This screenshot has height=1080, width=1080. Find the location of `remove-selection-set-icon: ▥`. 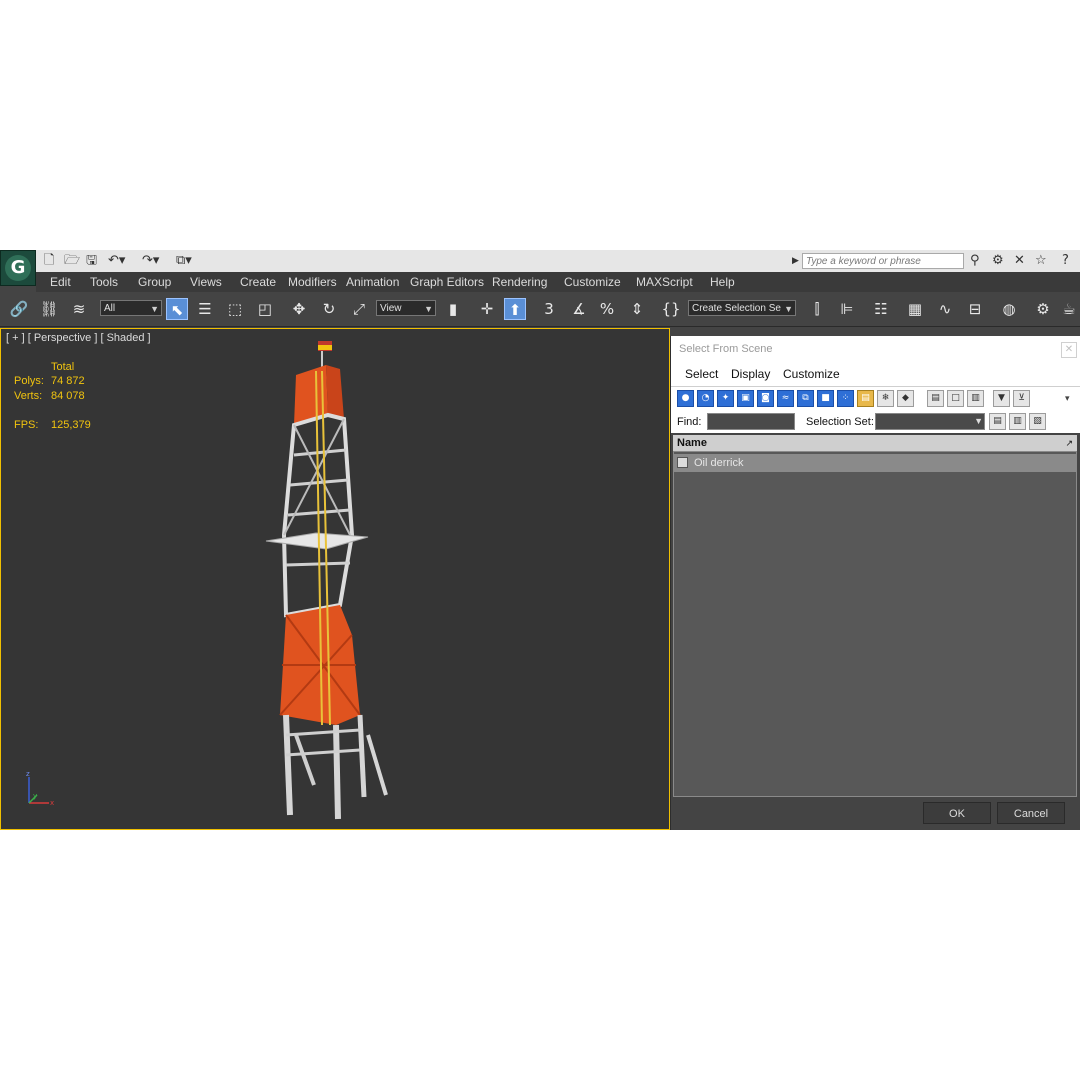

remove-selection-set-icon: ▥ is located at coordinates (1017, 421).